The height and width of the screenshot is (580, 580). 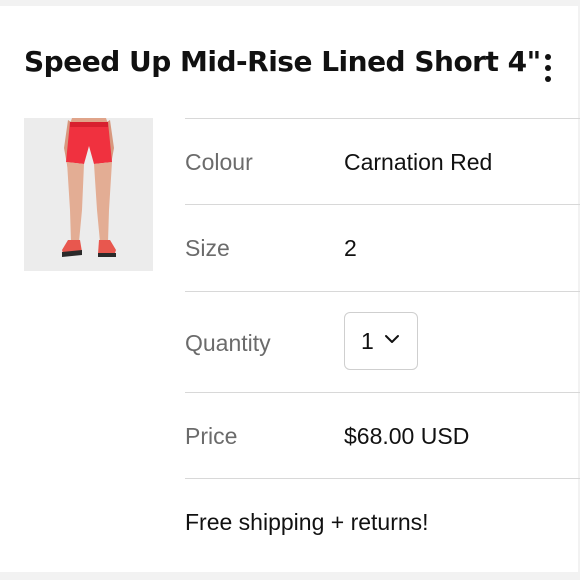 I want to click on quantity-select: 1, so click(x=381, y=341).